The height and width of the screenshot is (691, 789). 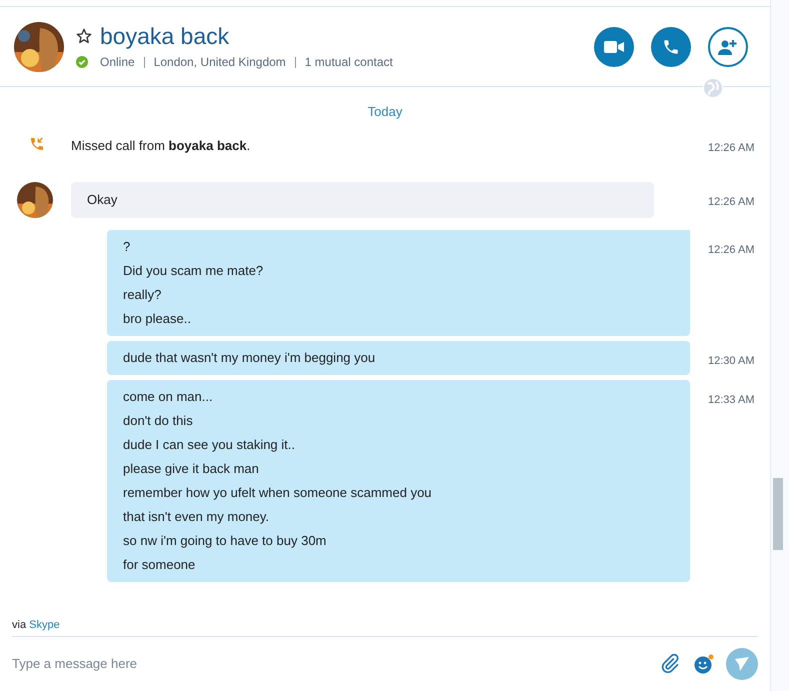 I want to click on message-text: don't do this, so click(x=158, y=421).